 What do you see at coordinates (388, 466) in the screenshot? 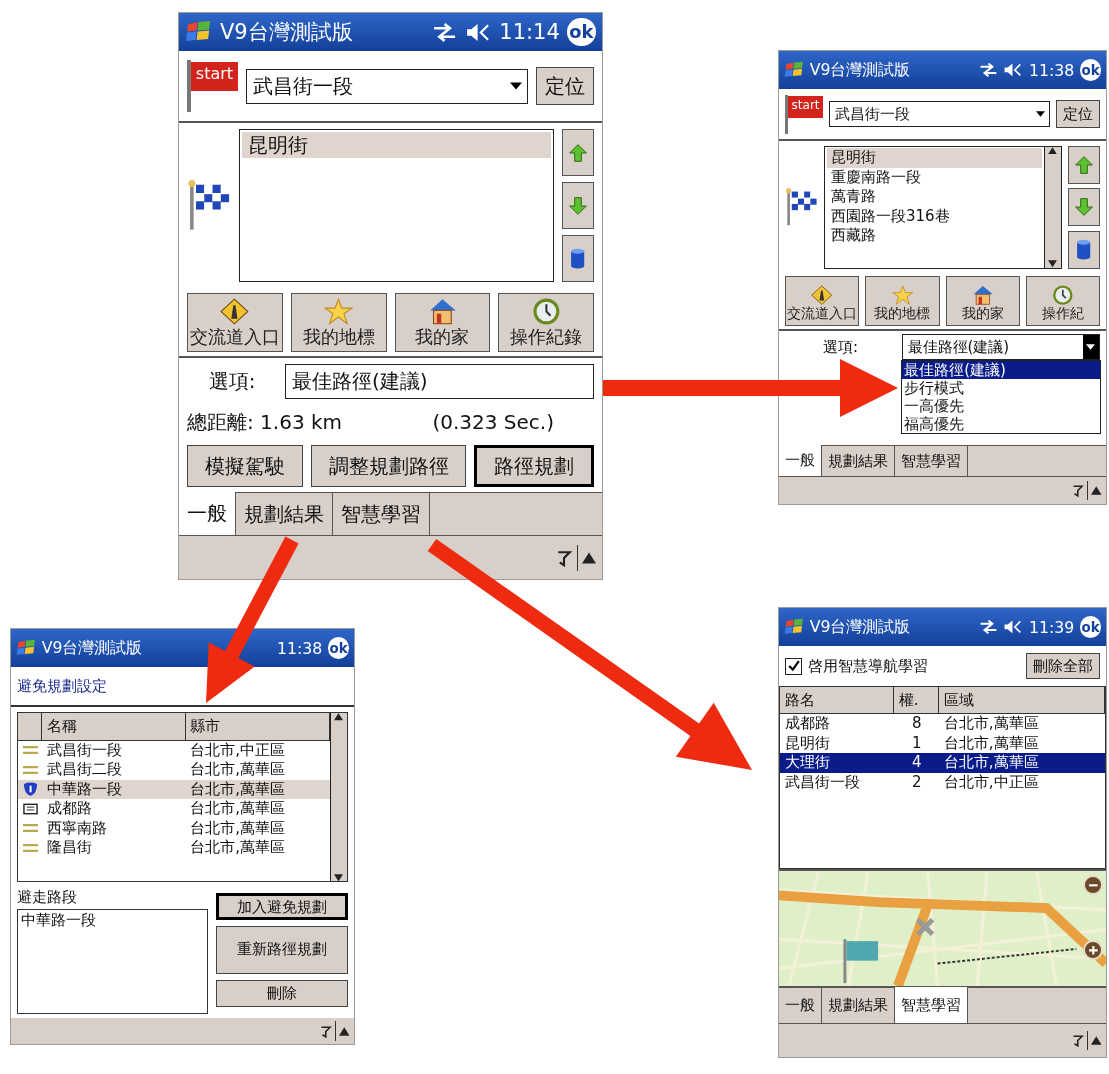
I see `action-button: 調整規劃路徑` at bounding box center [388, 466].